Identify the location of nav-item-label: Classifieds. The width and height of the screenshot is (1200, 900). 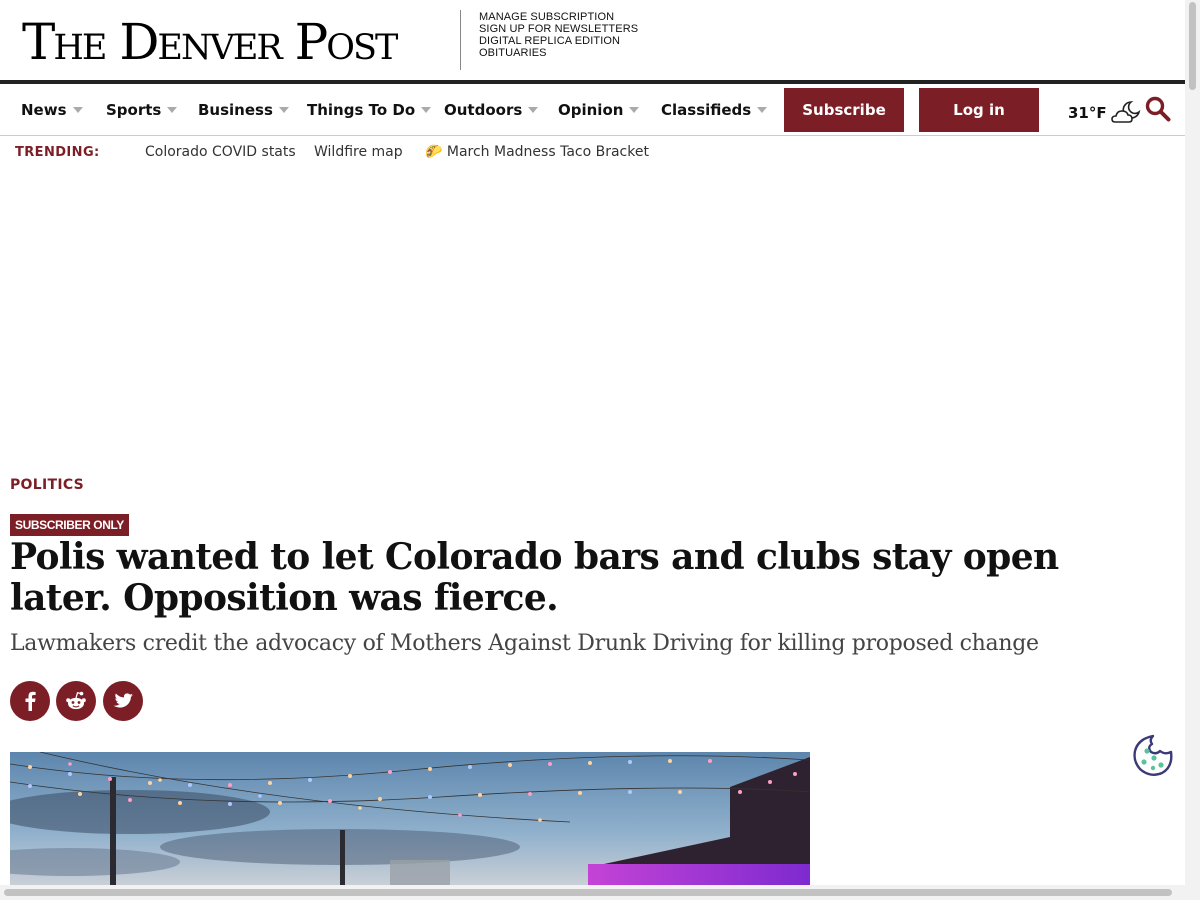
(706, 110).